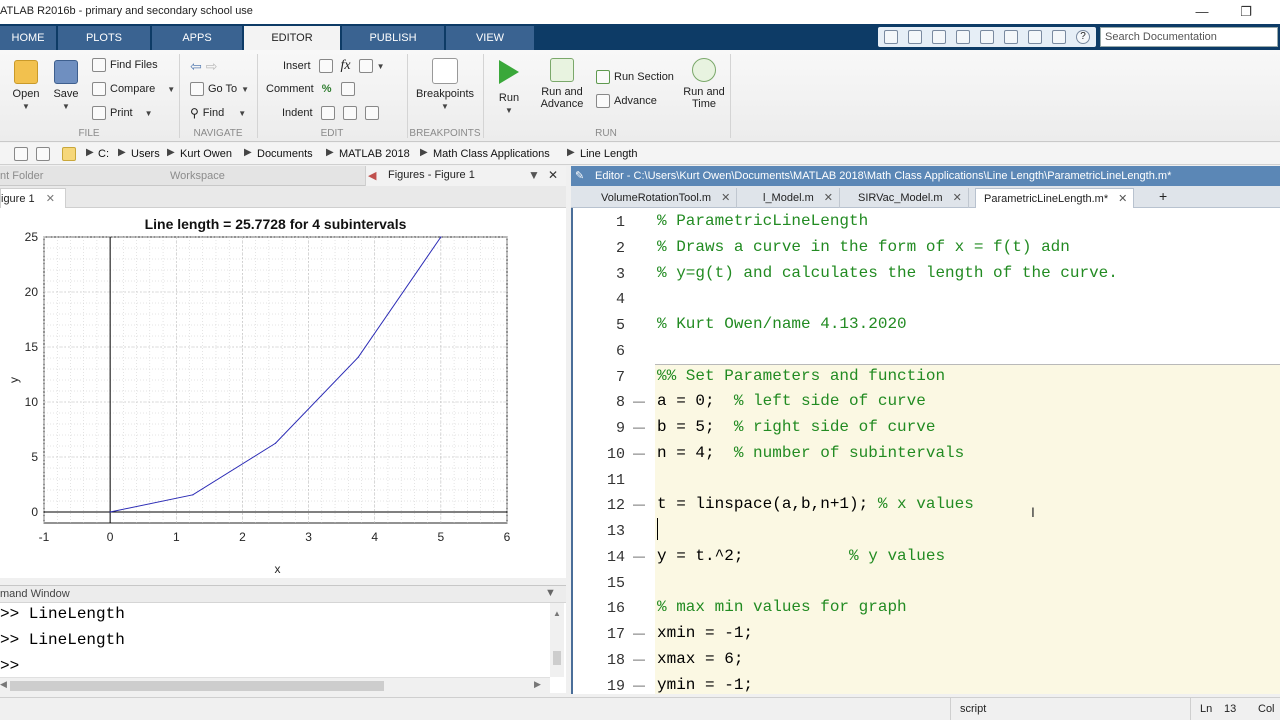 The height and width of the screenshot is (720, 1280). Describe the element at coordinates (1162, 198) in the screenshot. I see `add-tab-button: +` at that location.